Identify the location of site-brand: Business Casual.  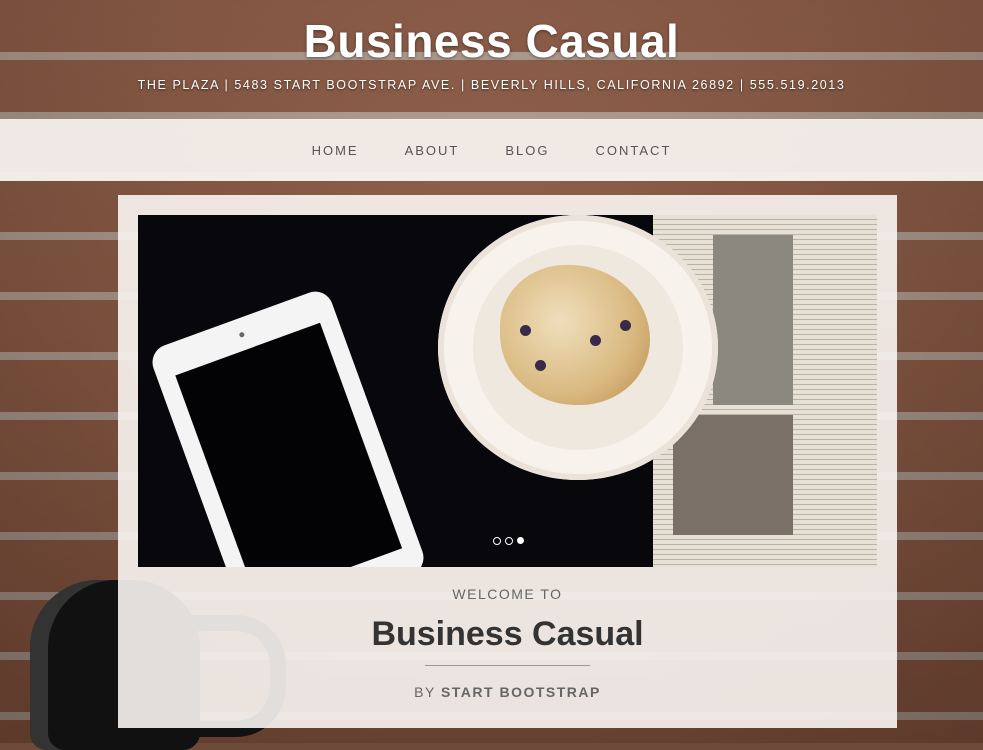
(491, 41).